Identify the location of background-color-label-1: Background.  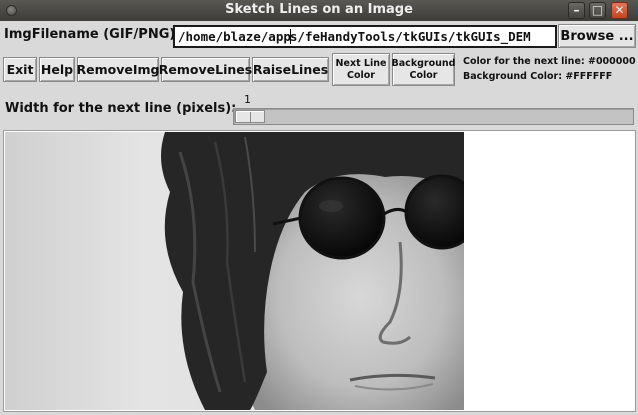
(423, 63).